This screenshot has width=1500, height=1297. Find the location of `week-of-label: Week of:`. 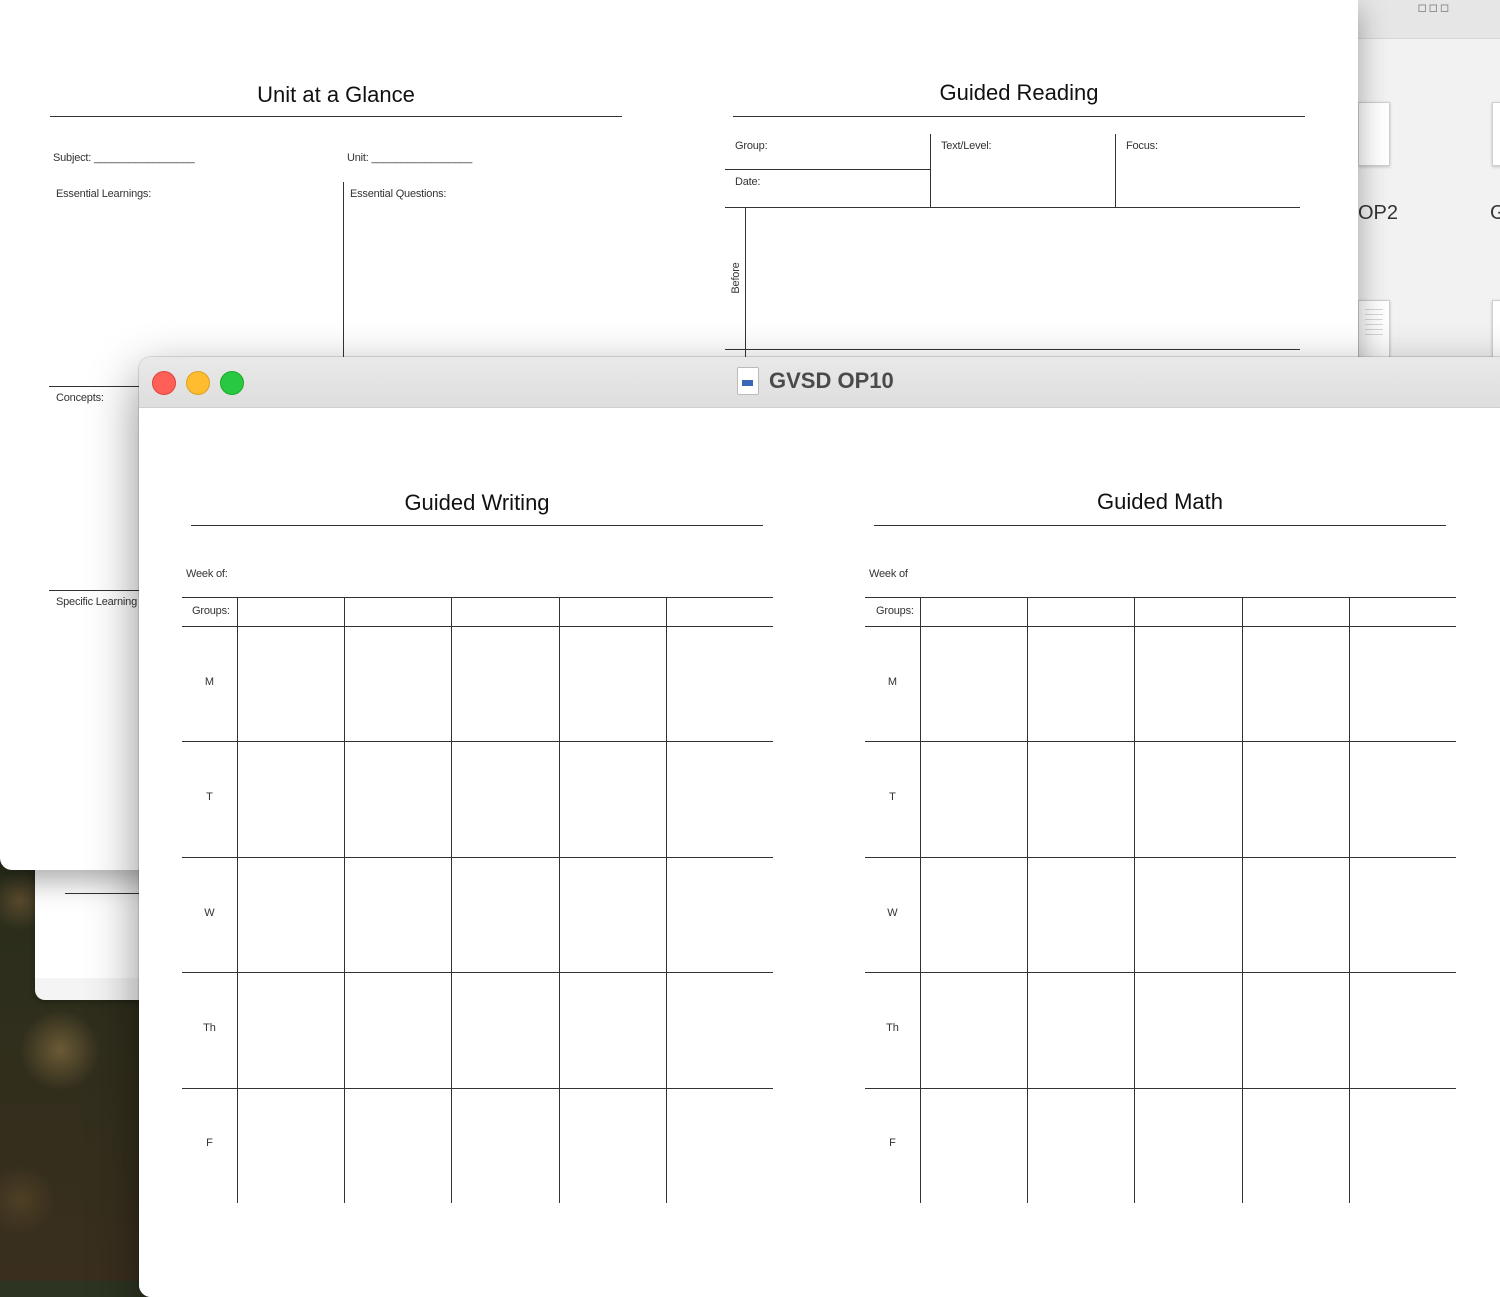

week-of-label: Week of: is located at coordinates (207, 574).